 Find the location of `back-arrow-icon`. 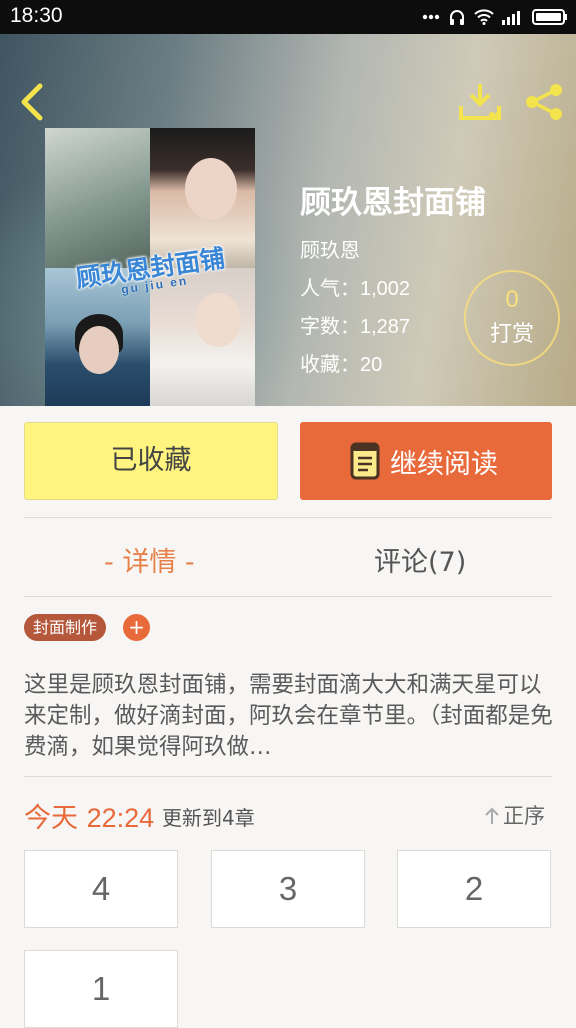

back-arrow-icon is located at coordinates (32, 102).